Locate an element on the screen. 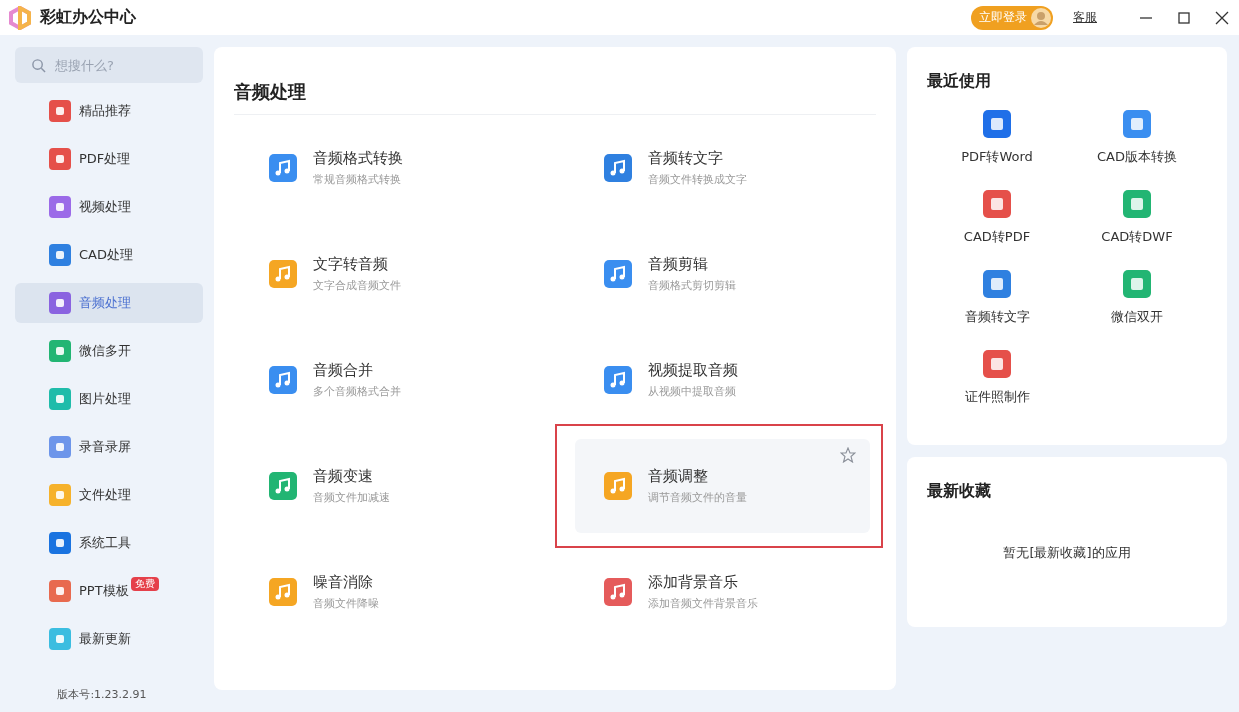  tool-name: 噪音消除 is located at coordinates (343, 582).